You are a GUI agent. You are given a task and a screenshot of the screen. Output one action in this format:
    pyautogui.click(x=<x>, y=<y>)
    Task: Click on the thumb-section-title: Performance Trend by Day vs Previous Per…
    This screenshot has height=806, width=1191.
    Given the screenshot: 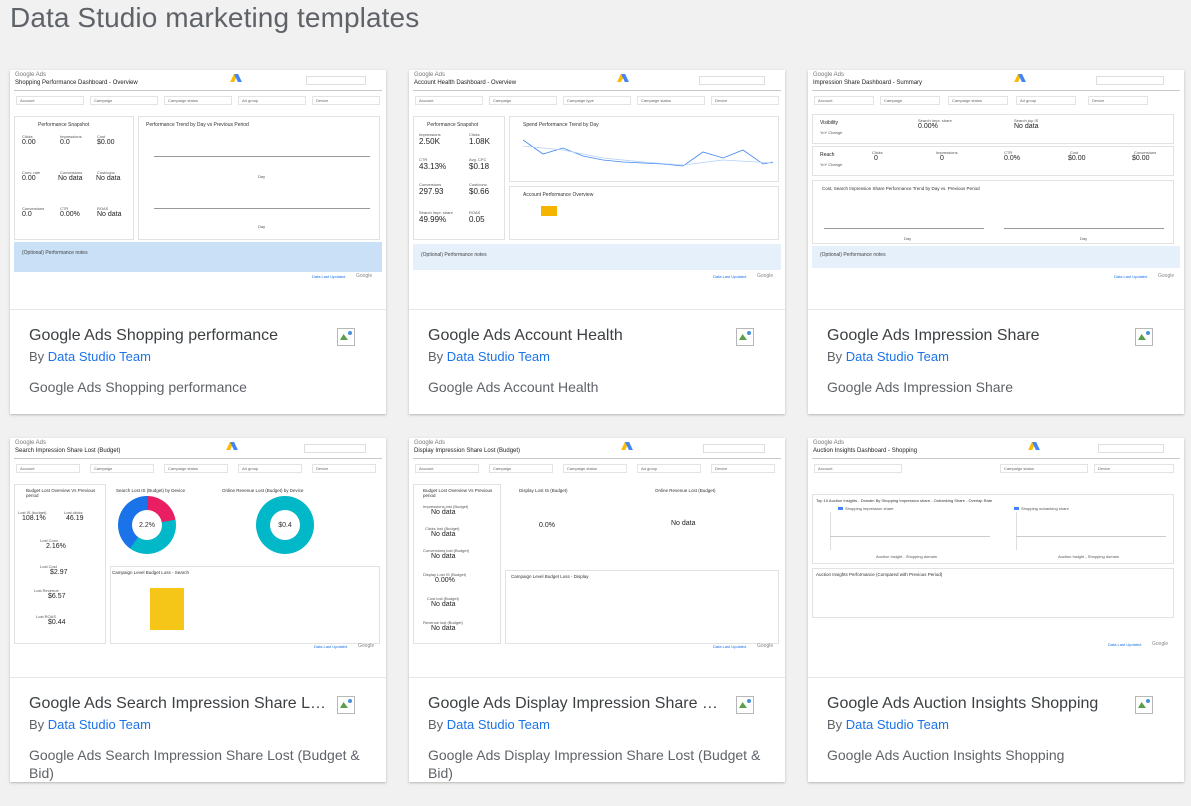 What is the action you would take?
    pyautogui.click(x=197, y=125)
    